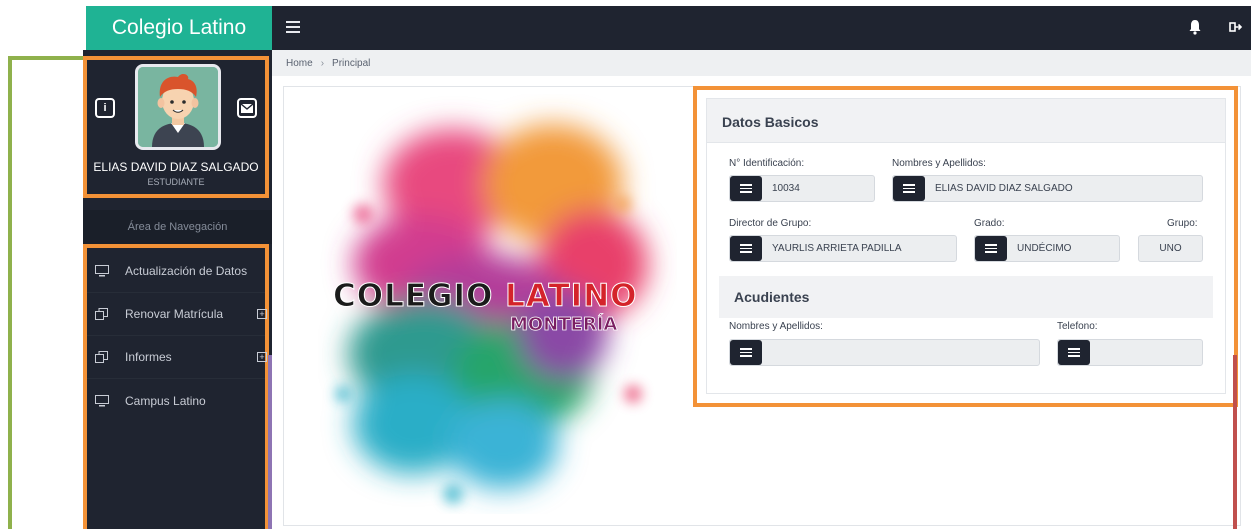 This screenshot has height=529, width=1251. I want to click on sidebar-section-header: Área de Navegación, so click(177, 227).